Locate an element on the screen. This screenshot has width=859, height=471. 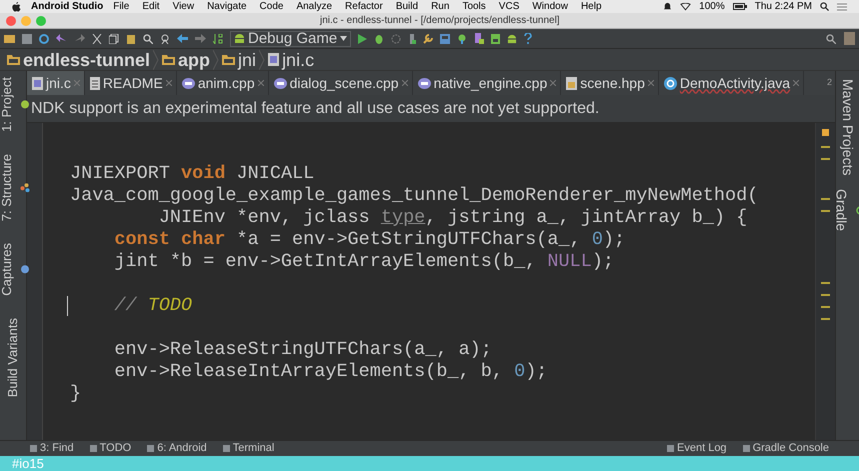
editor-tab: dialog_scene.cpp is located at coordinates (340, 83).